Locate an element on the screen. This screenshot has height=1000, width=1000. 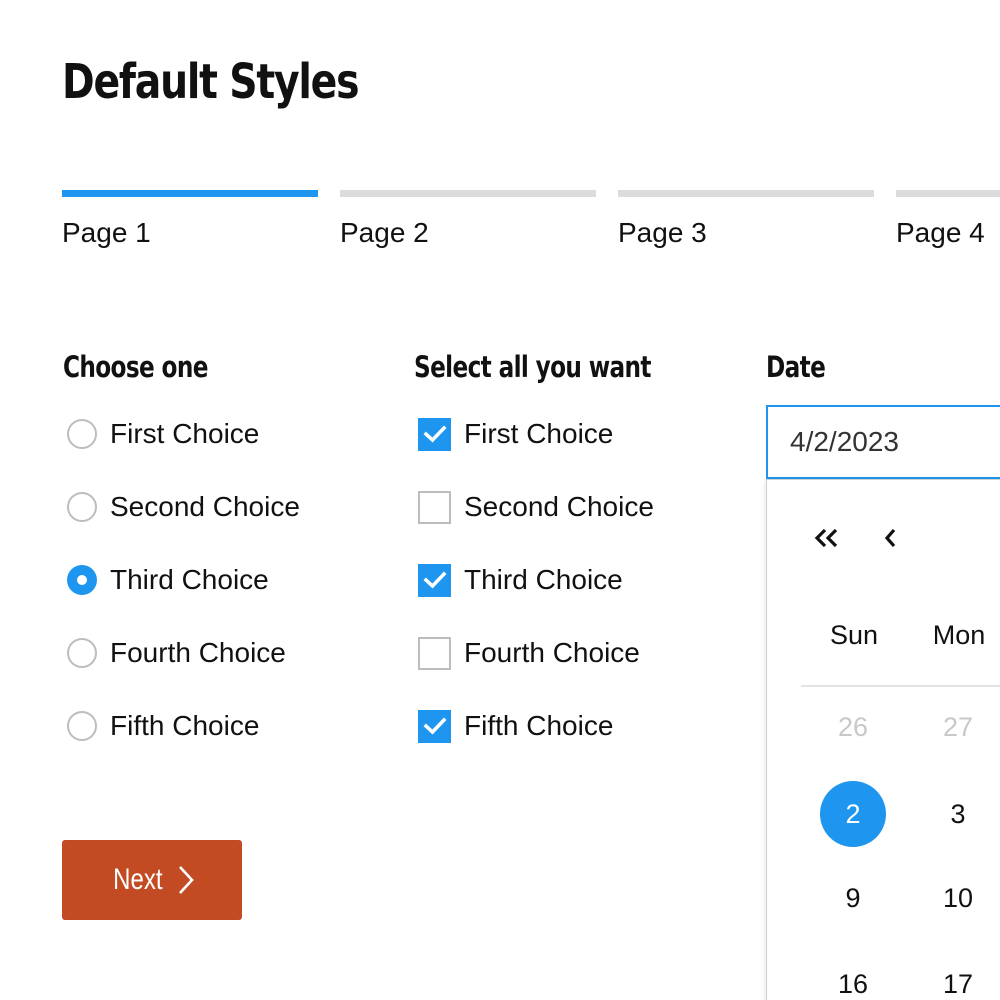
radio-option-label: Third Choice is located at coordinates (189, 579).